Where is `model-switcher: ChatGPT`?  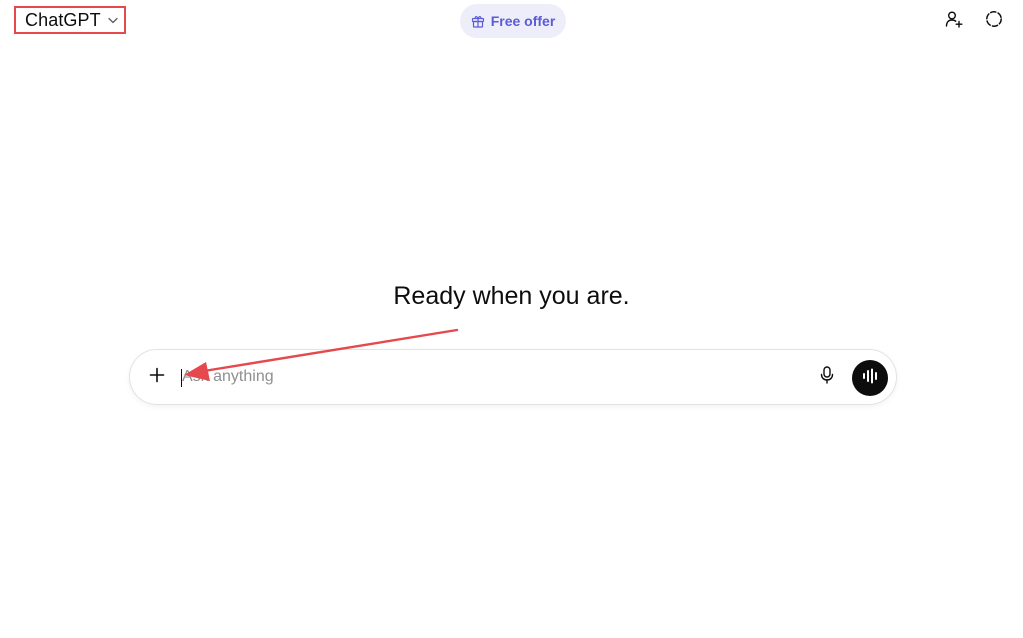
model-switcher: ChatGPT is located at coordinates (70, 20).